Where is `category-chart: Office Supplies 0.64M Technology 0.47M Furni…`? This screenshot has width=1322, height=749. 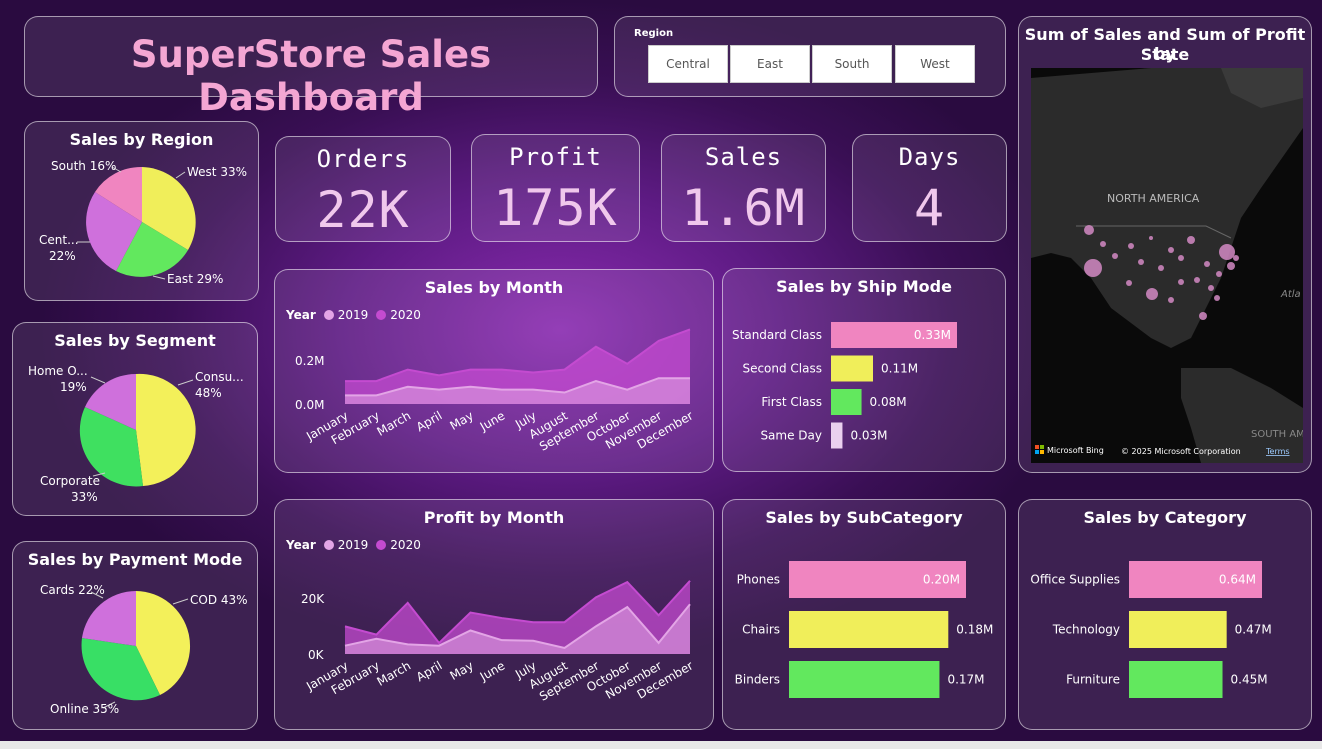 category-chart: Office Supplies 0.64M Technology 0.47M Furni… is located at coordinates (1151, 629).